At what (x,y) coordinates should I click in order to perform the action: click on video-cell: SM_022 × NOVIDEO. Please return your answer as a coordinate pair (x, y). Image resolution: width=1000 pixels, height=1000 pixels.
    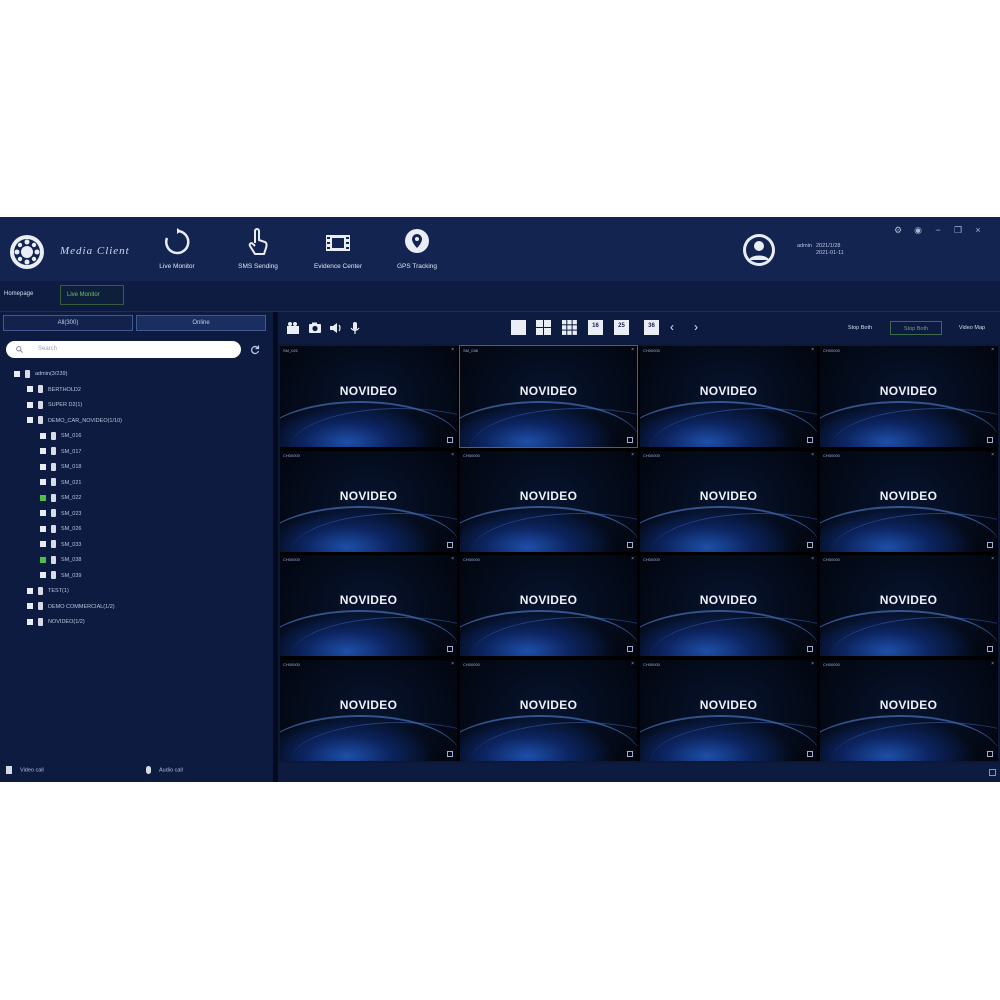
    Looking at the image, I should click on (368, 396).